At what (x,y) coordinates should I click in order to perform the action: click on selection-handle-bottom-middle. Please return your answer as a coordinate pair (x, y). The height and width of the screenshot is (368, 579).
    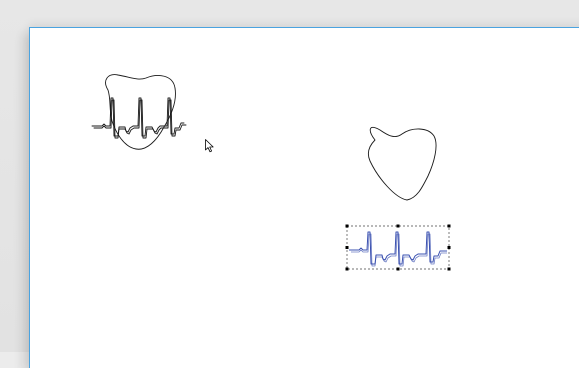
    Looking at the image, I should click on (398, 269).